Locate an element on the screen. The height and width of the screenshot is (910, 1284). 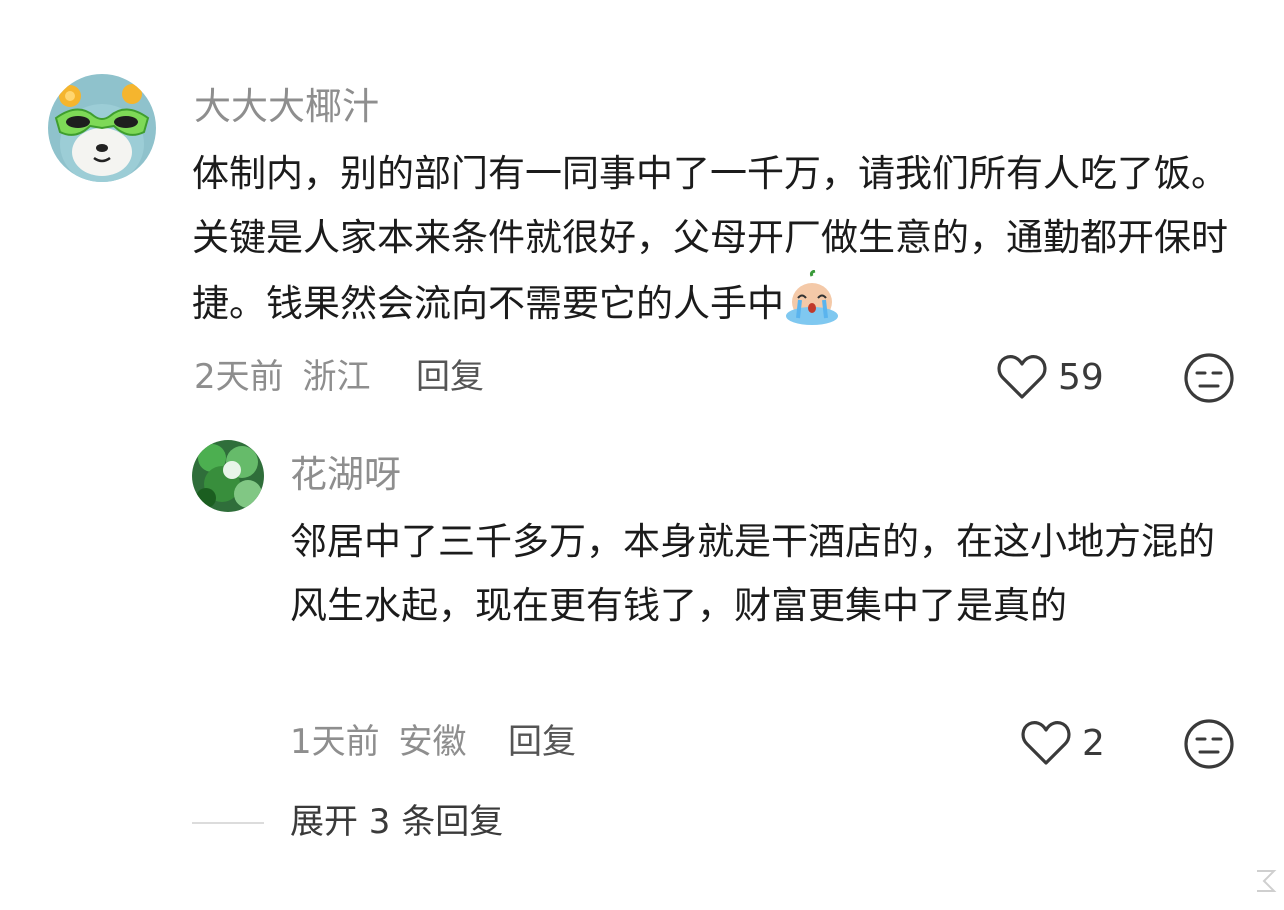
crying-emoji-icon is located at coordinates (812, 297).